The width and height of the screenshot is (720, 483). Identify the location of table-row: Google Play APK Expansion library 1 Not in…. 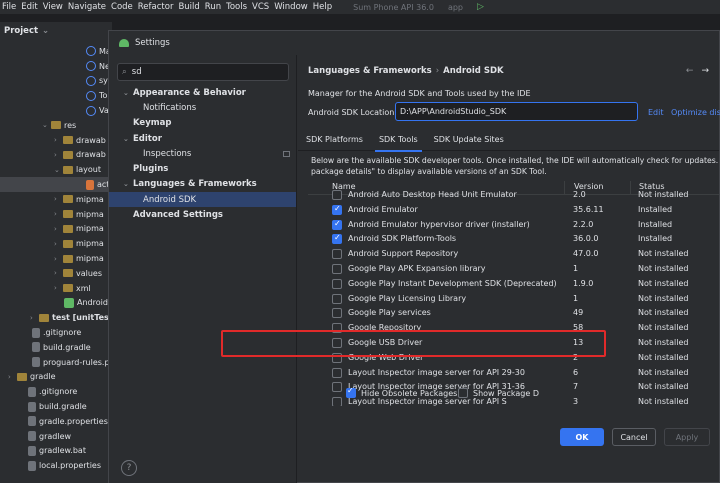
(513, 269).